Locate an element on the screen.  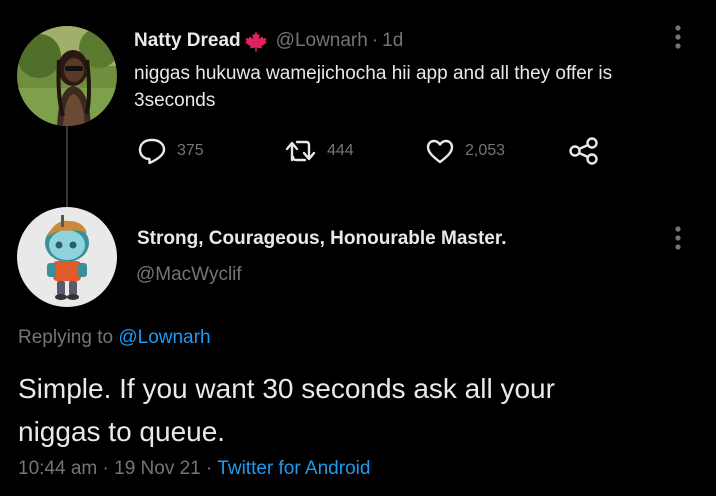
avatar-macwyclif is located at coordinates (67, 257).